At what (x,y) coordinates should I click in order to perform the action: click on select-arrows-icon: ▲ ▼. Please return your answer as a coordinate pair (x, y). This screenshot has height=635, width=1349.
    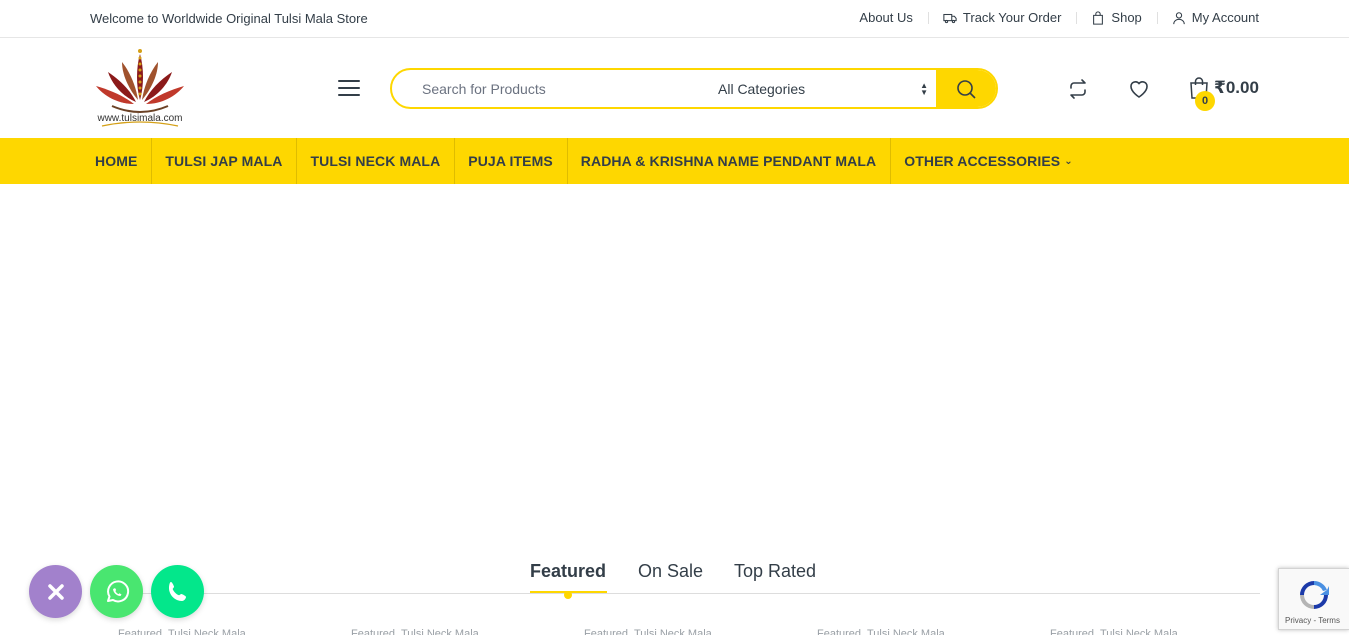
    Looking at the image, I should click on (924, 89).